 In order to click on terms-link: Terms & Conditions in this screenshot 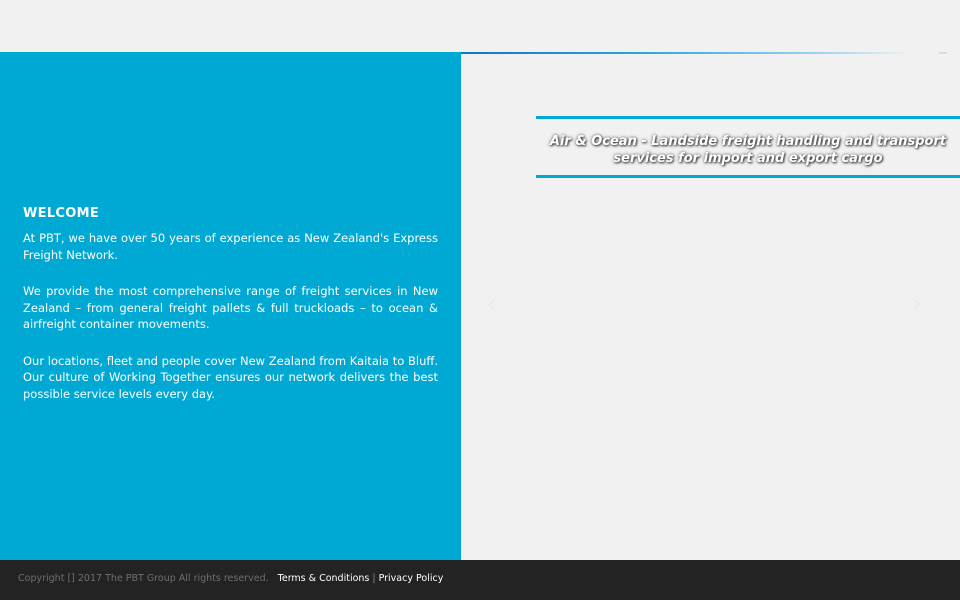, I will do `click(324, 578)`.